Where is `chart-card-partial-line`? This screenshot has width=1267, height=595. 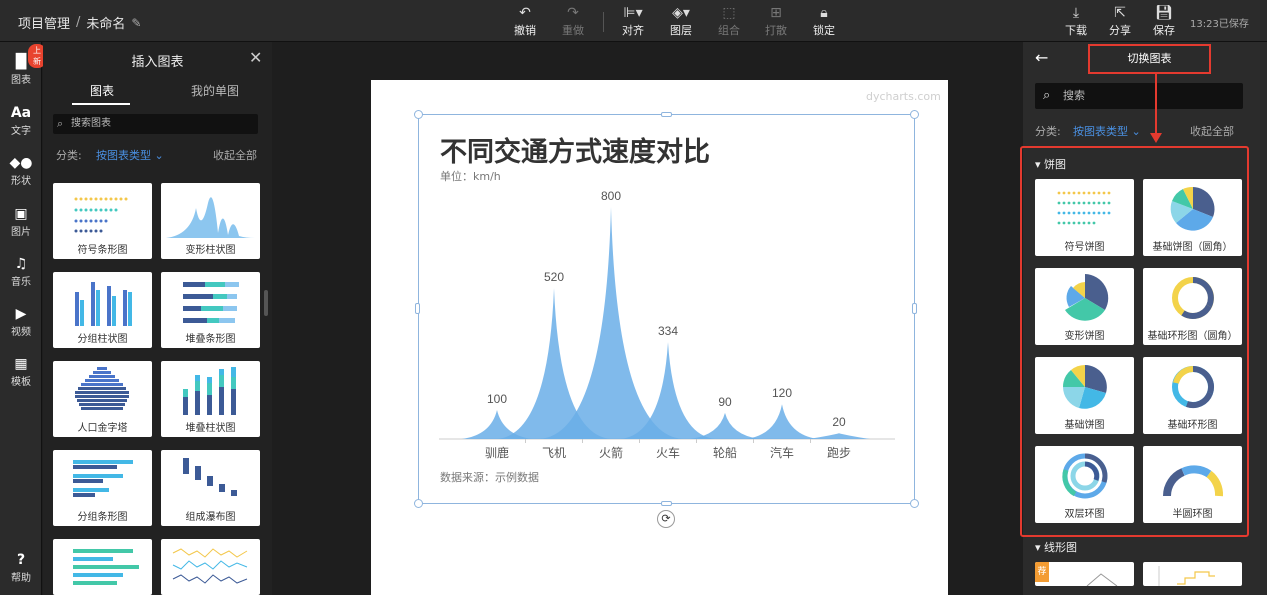 chart-card-partial-line is located at coordinates (210, 567).